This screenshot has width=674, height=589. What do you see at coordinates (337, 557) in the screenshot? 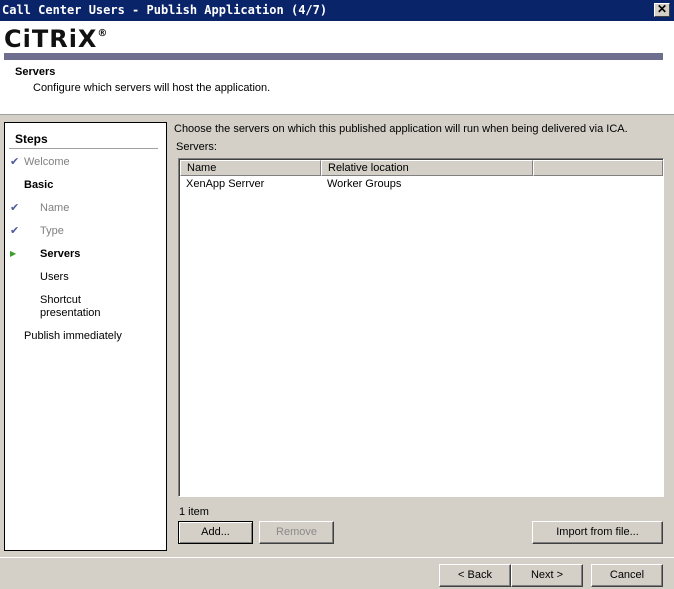
I see `footer-divider` at bounding box center [337, 557].